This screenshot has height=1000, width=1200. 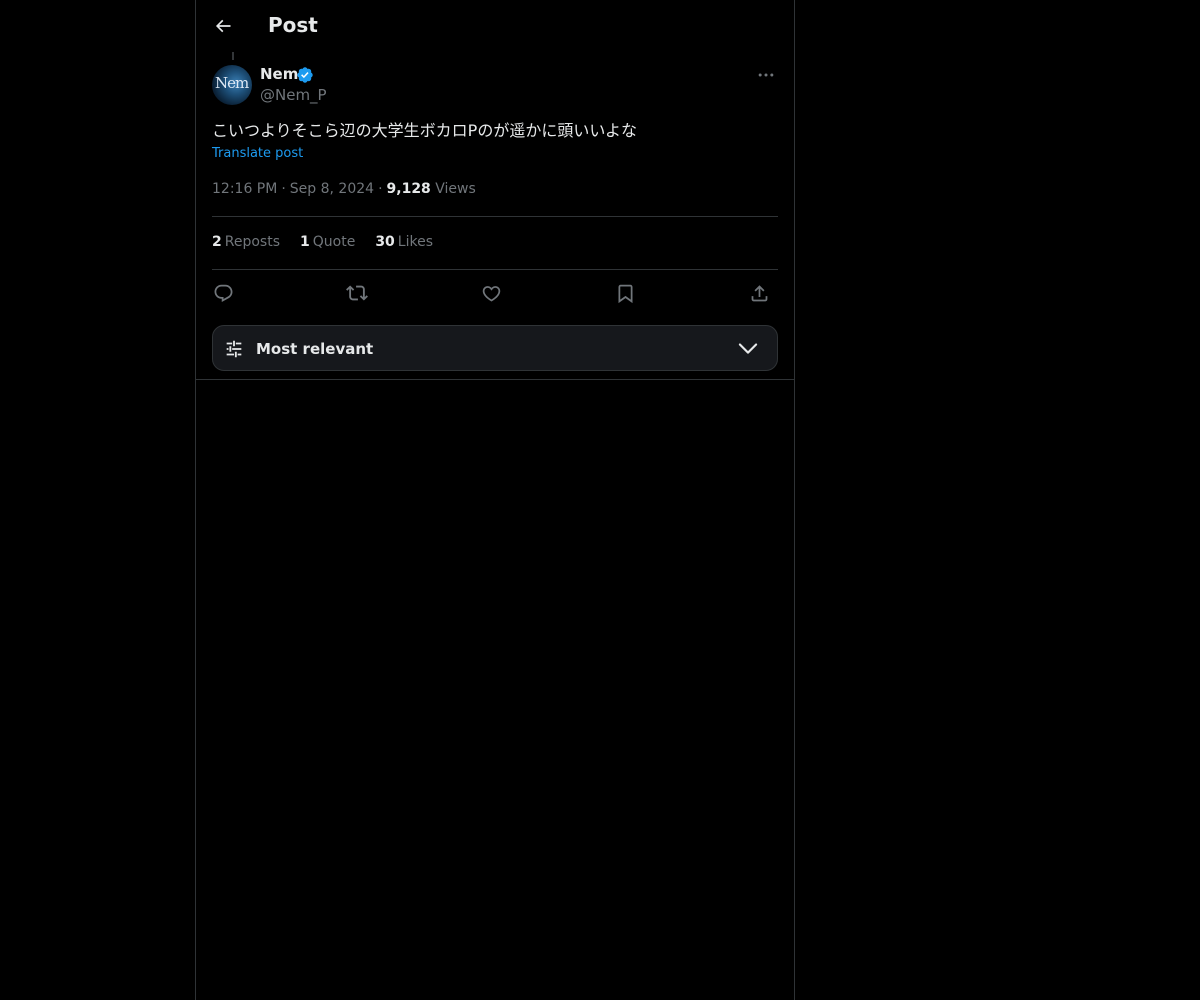 I want to click on share-button, so click(x=759, y=293).